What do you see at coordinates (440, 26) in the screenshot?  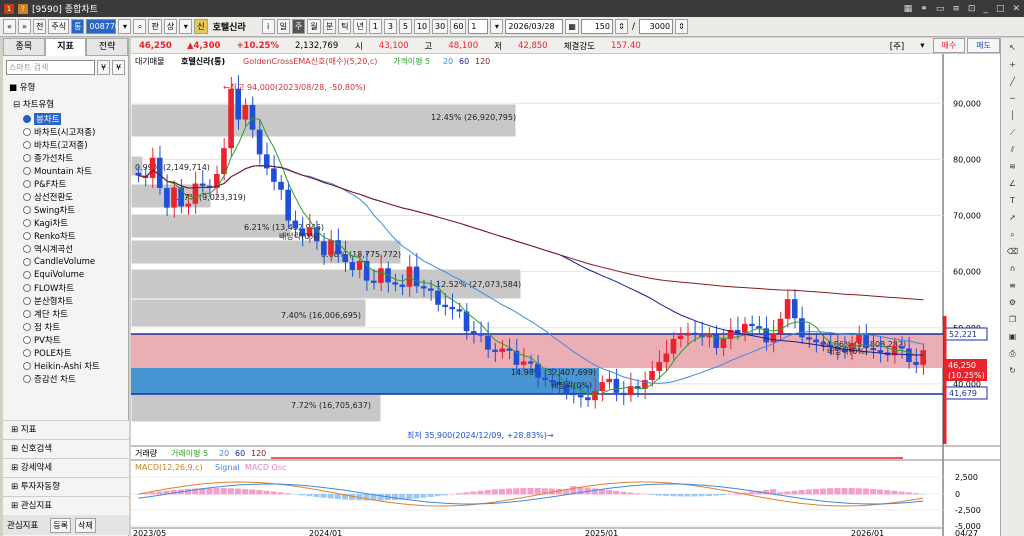 I see `period-30: 30` at bounding box center [440, 26].